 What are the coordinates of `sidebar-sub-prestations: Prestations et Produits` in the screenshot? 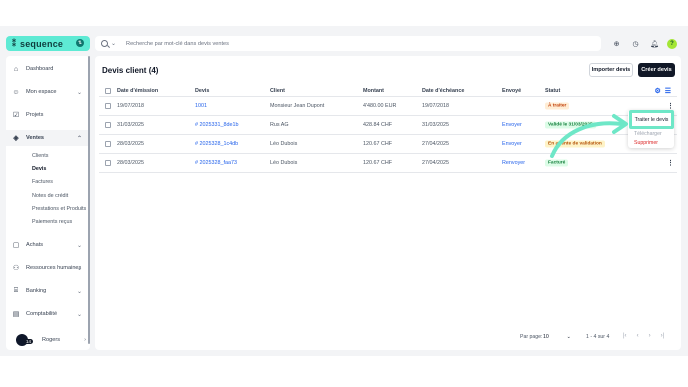 It's located at (59, 209).